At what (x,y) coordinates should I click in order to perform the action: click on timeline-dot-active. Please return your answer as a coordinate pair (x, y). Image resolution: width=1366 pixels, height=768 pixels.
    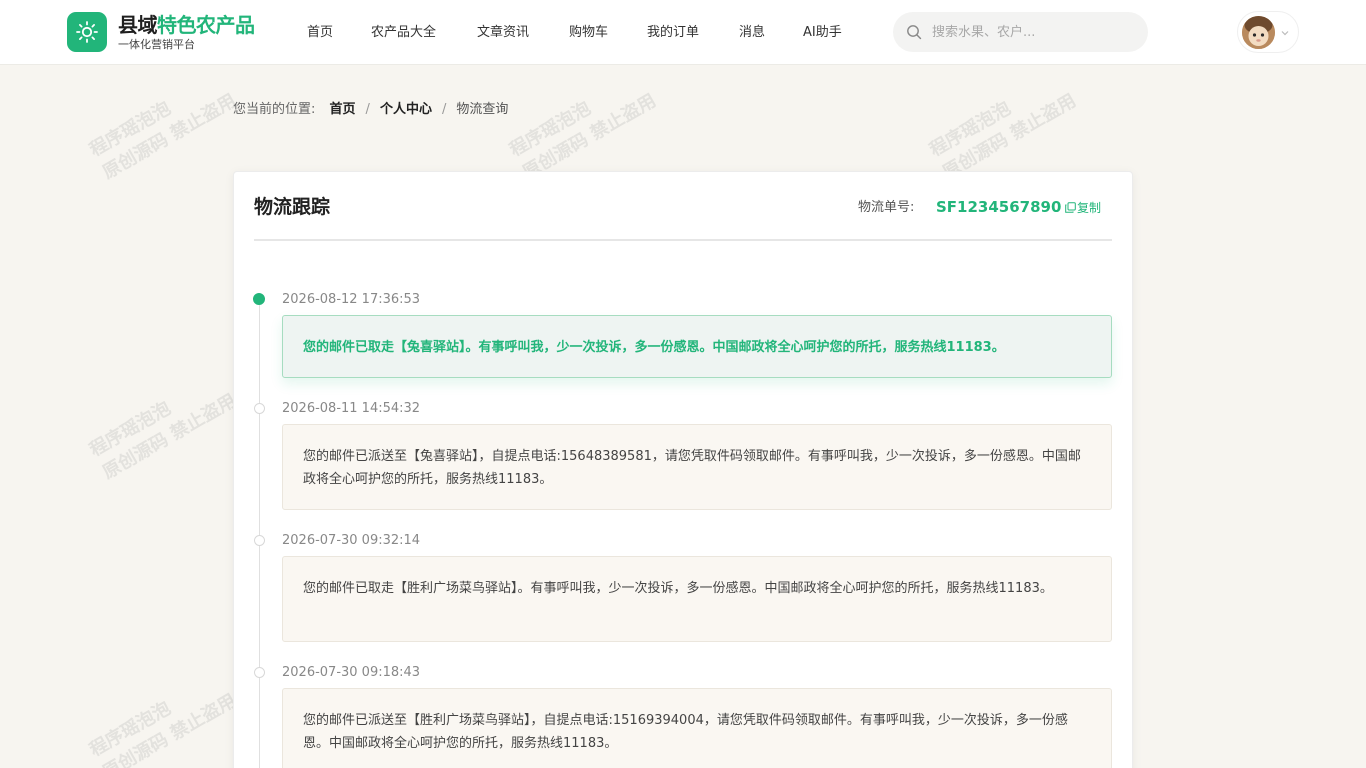
    Looking at the image, I should click on (259, 299).